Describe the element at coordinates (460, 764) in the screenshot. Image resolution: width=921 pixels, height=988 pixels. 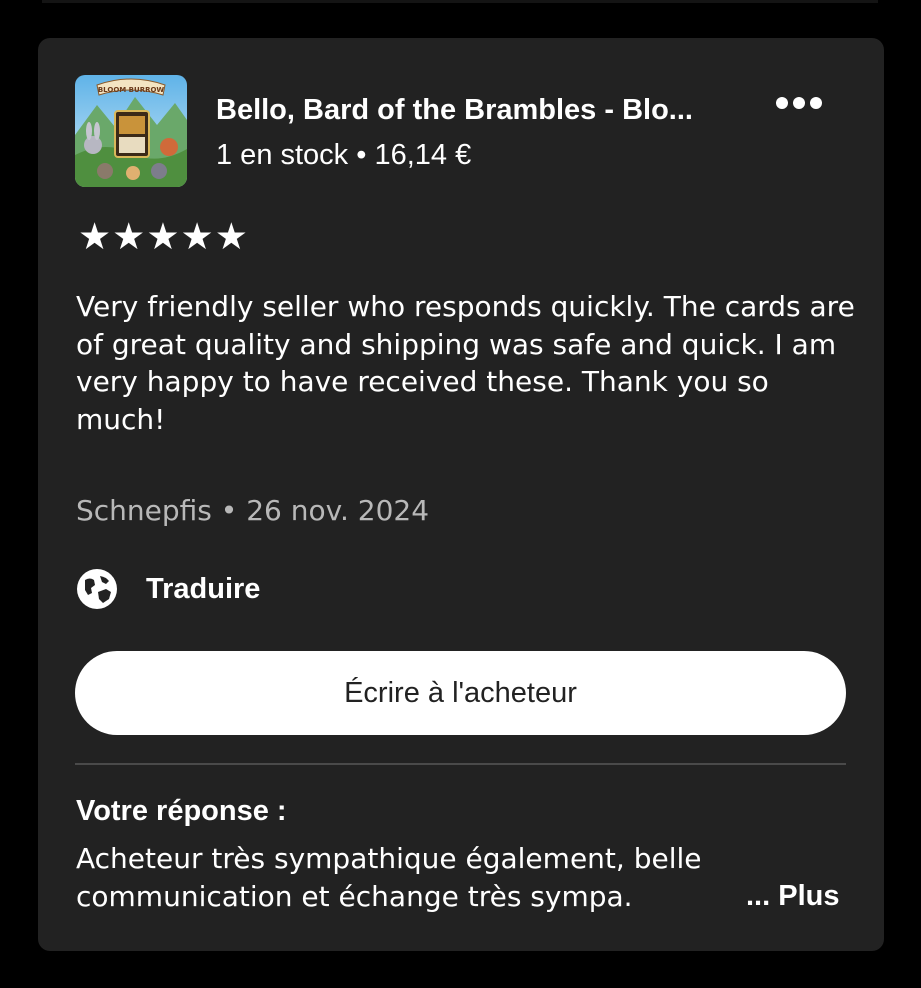
I see `divider` at that location.